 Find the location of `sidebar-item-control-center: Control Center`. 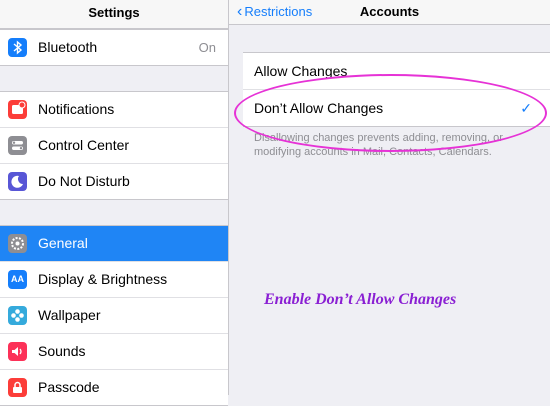

sidebar-item-control-center: Control Center is located at coordinates (114, 146).